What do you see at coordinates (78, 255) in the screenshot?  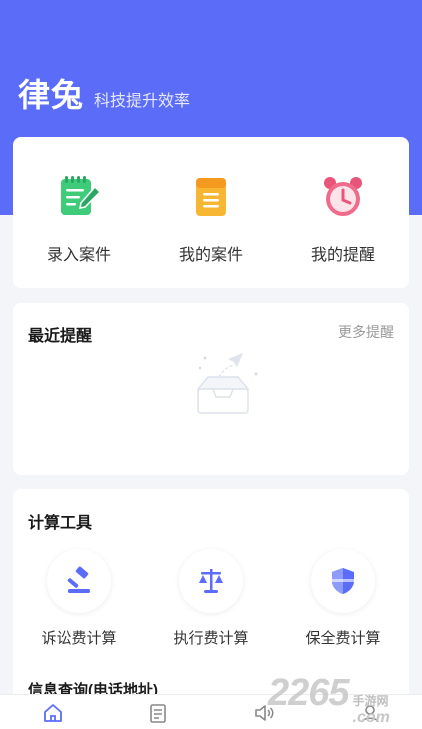 I see `quick-action-label: 录入案件` at bounding box center [78, 255].